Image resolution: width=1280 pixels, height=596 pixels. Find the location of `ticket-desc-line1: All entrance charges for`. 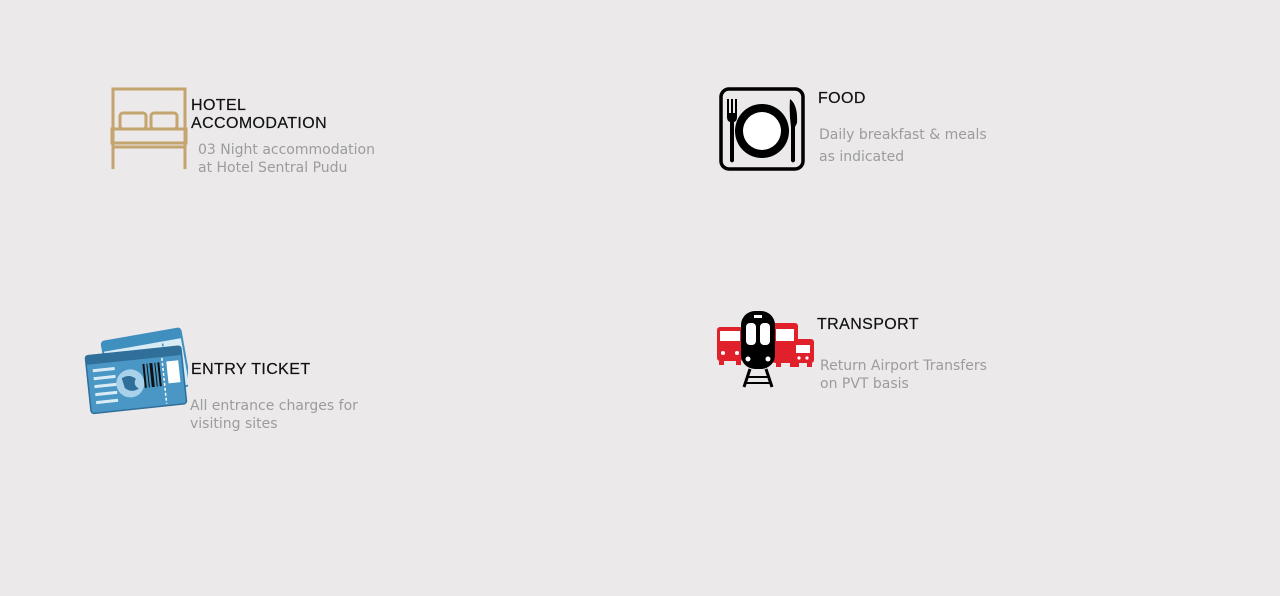

ticket-desc-line1: All entrance charges for is located at coordinates (274, 406).